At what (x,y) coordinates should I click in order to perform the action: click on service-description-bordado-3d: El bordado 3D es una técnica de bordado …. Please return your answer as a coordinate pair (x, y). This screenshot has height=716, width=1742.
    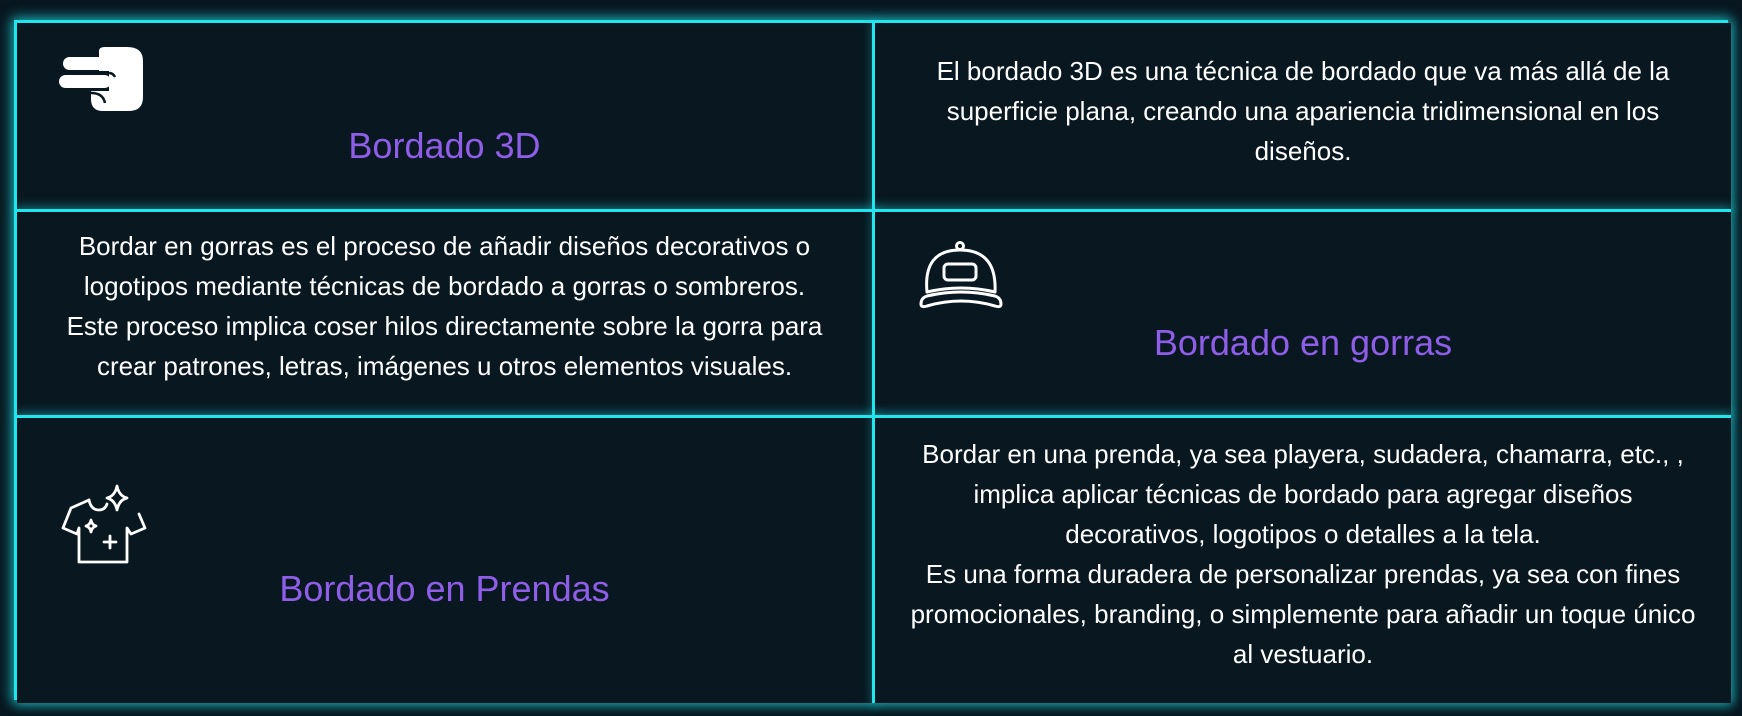
    Looking at the image, I should click on (1303, 111).